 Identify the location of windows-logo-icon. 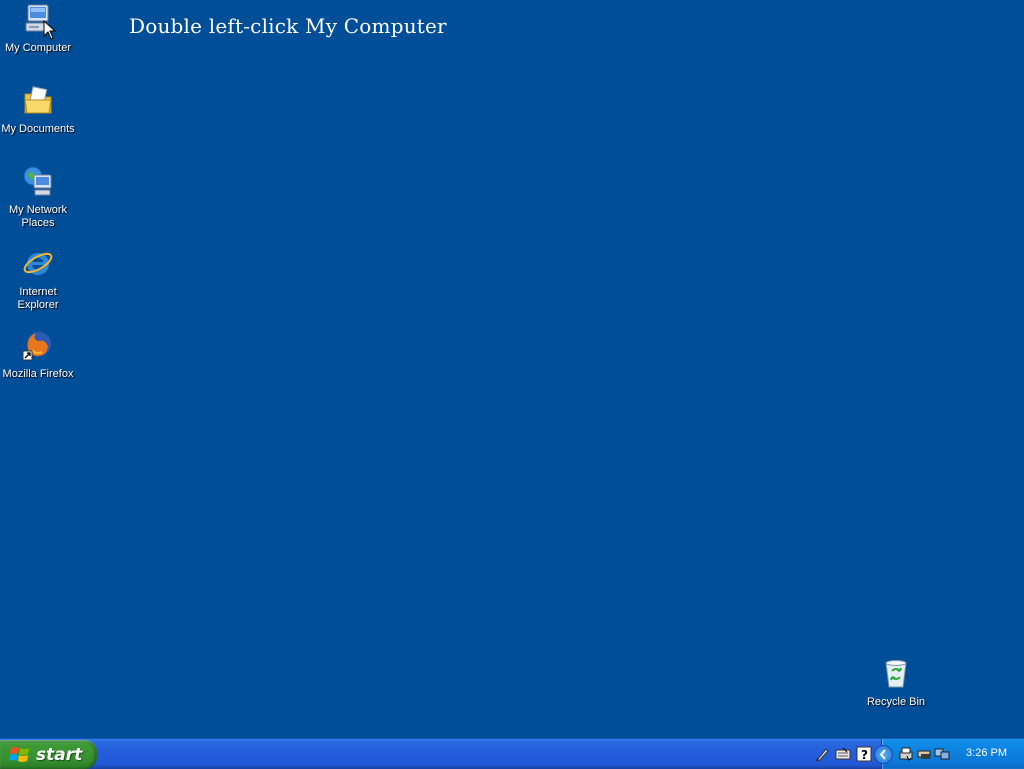
(19, 754).